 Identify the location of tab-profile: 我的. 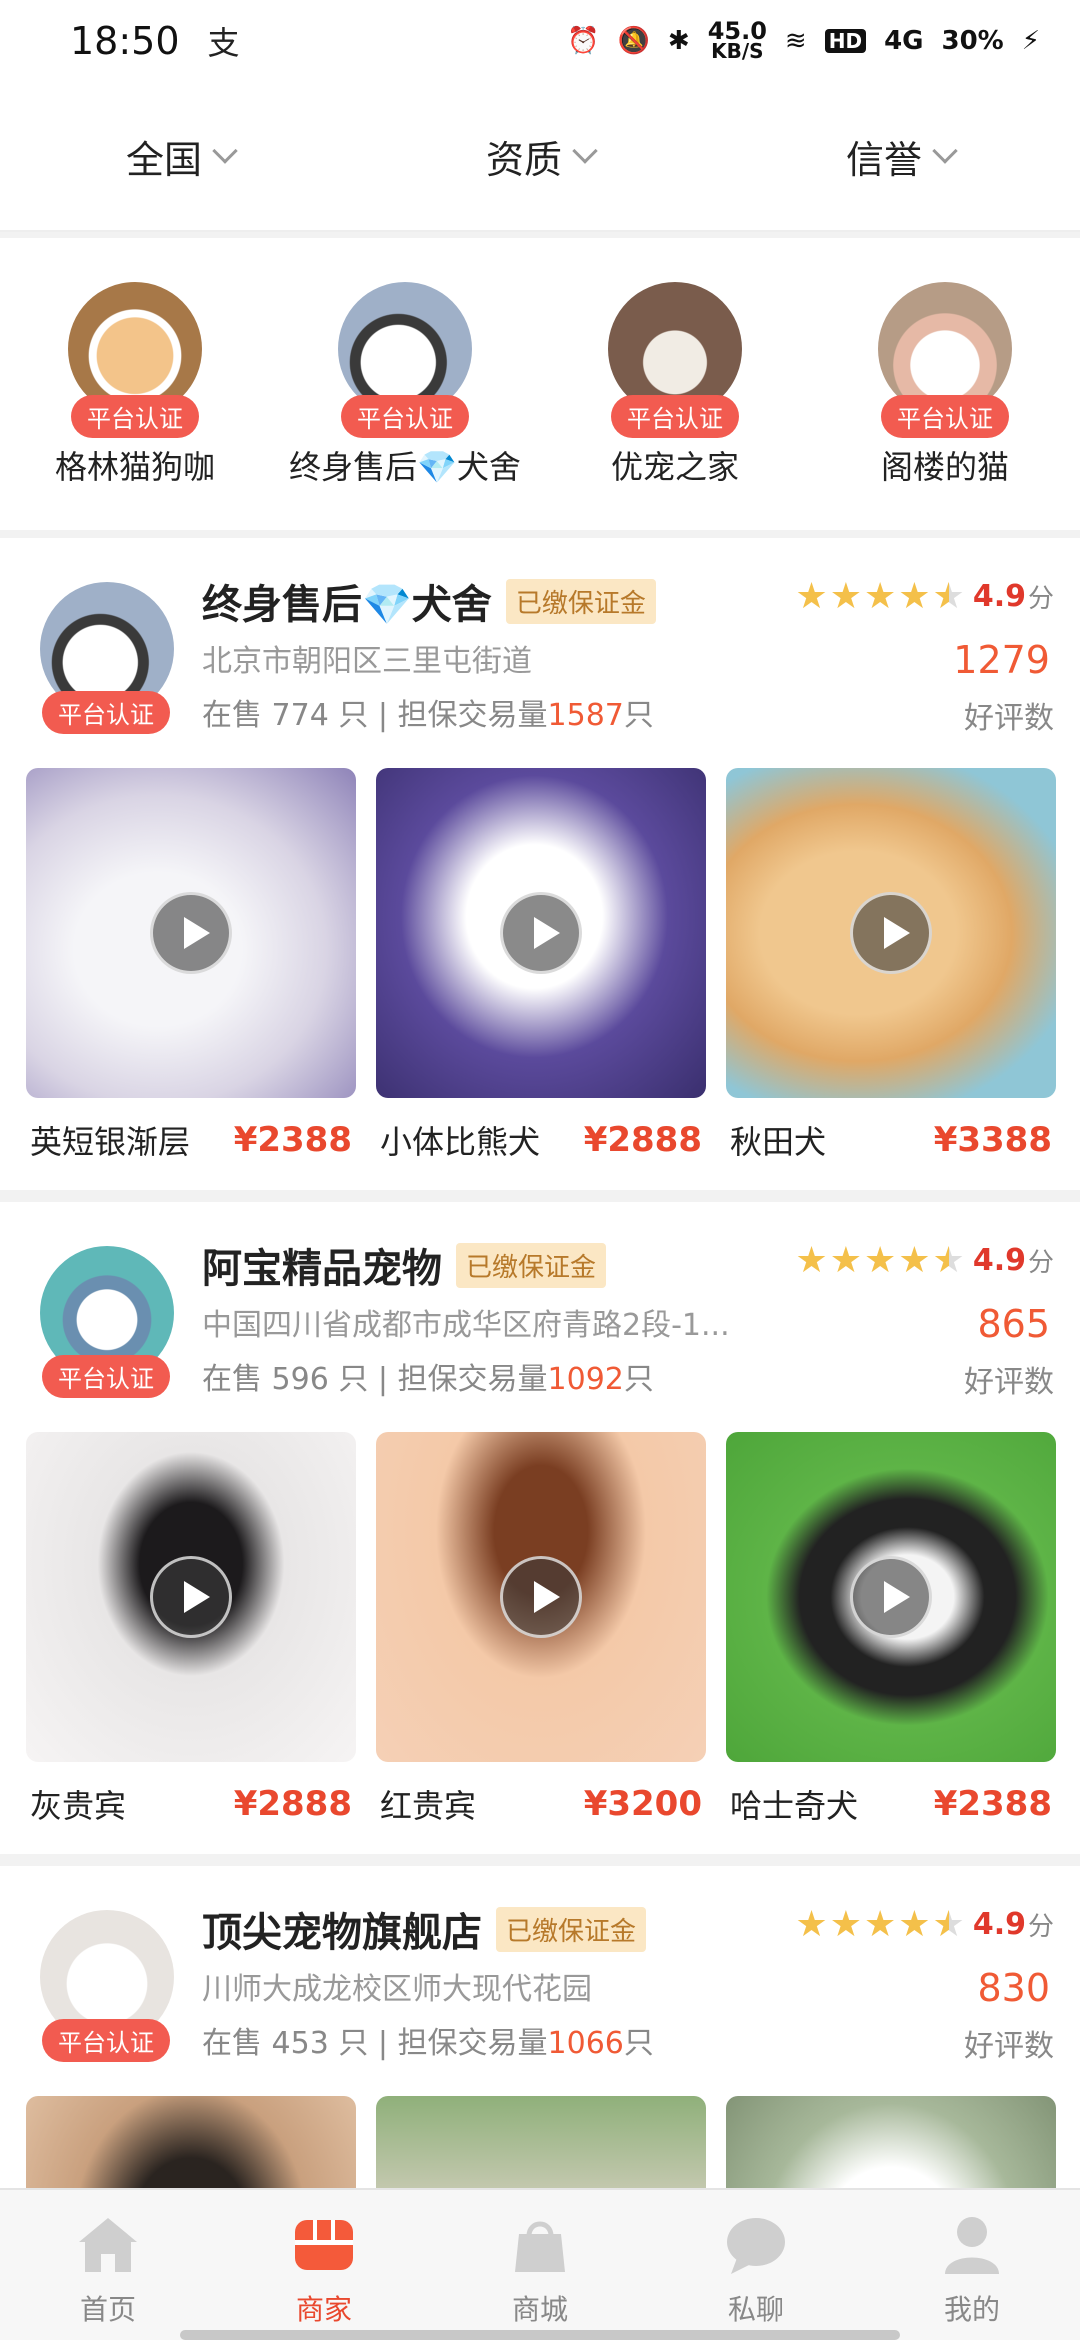
(972, 2265).